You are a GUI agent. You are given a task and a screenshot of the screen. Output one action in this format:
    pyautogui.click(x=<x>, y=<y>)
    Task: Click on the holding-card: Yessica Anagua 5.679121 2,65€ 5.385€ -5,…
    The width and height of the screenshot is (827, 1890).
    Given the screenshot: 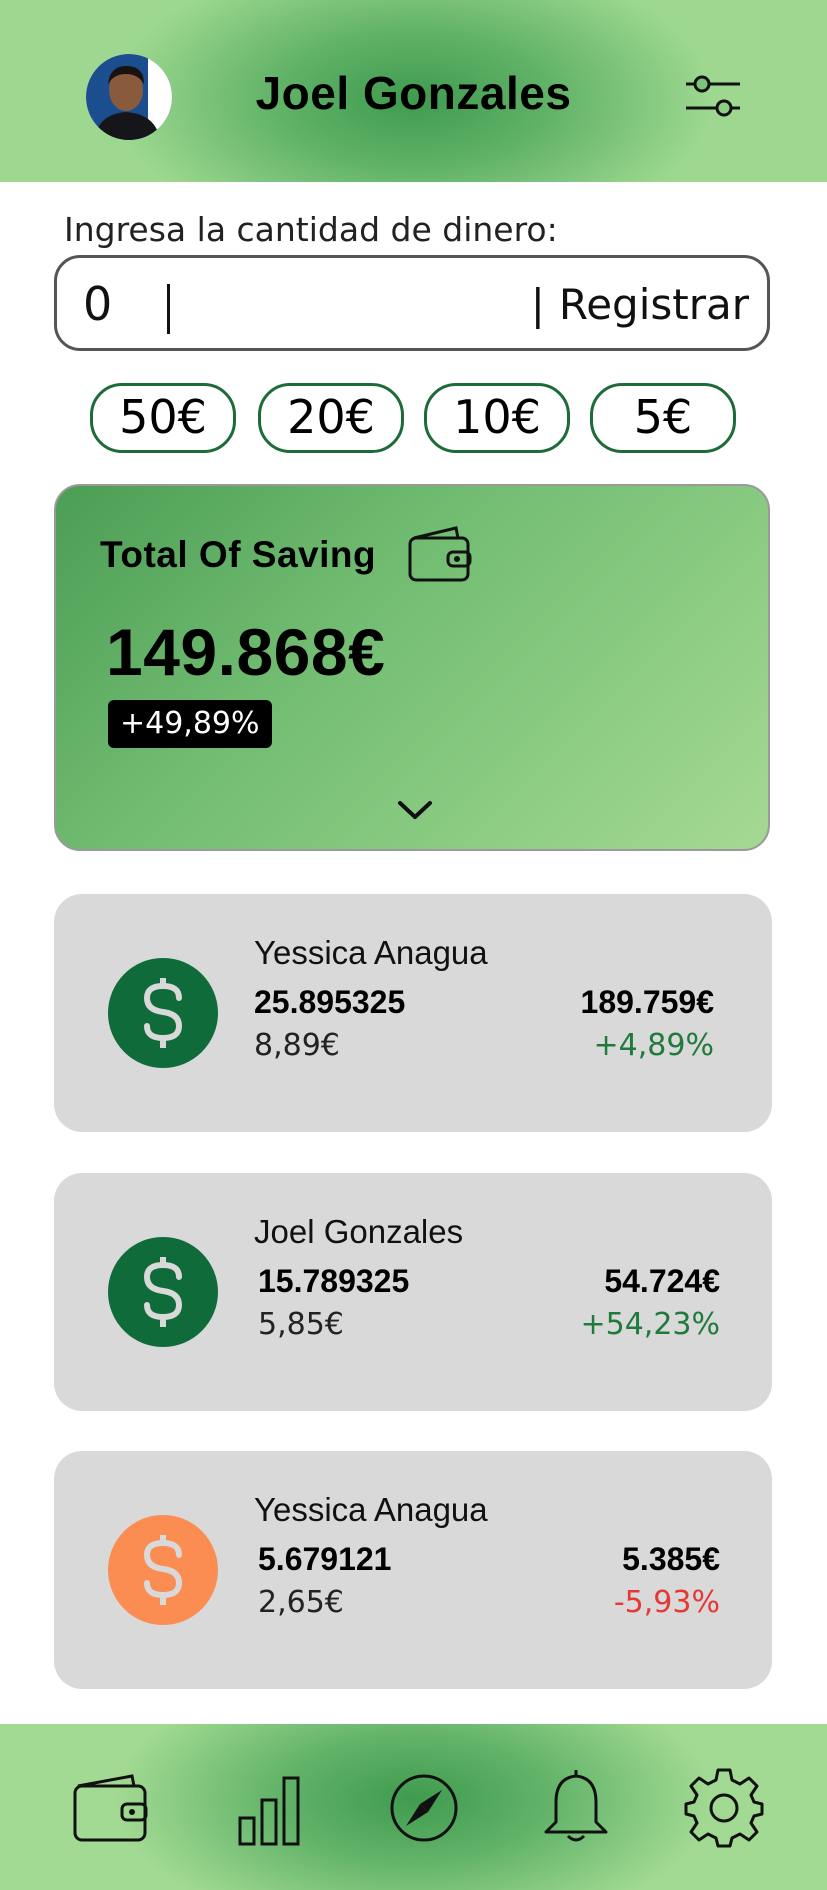 What is the action you would take?
    pyautogui.click(x=413, y=1570)
    